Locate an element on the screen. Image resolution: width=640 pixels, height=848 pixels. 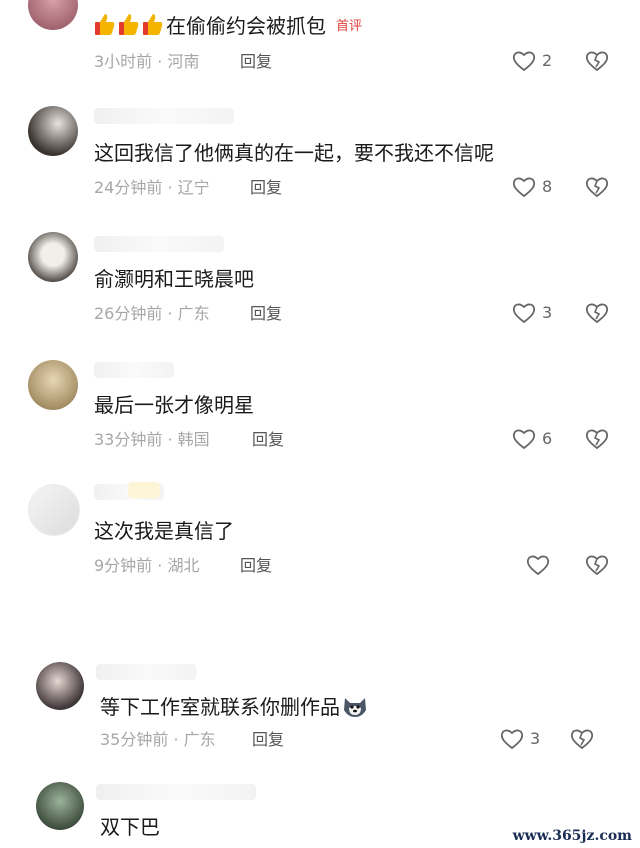
comment-meta: 3小时前 · 河南 is located at coordinates (146, 62).